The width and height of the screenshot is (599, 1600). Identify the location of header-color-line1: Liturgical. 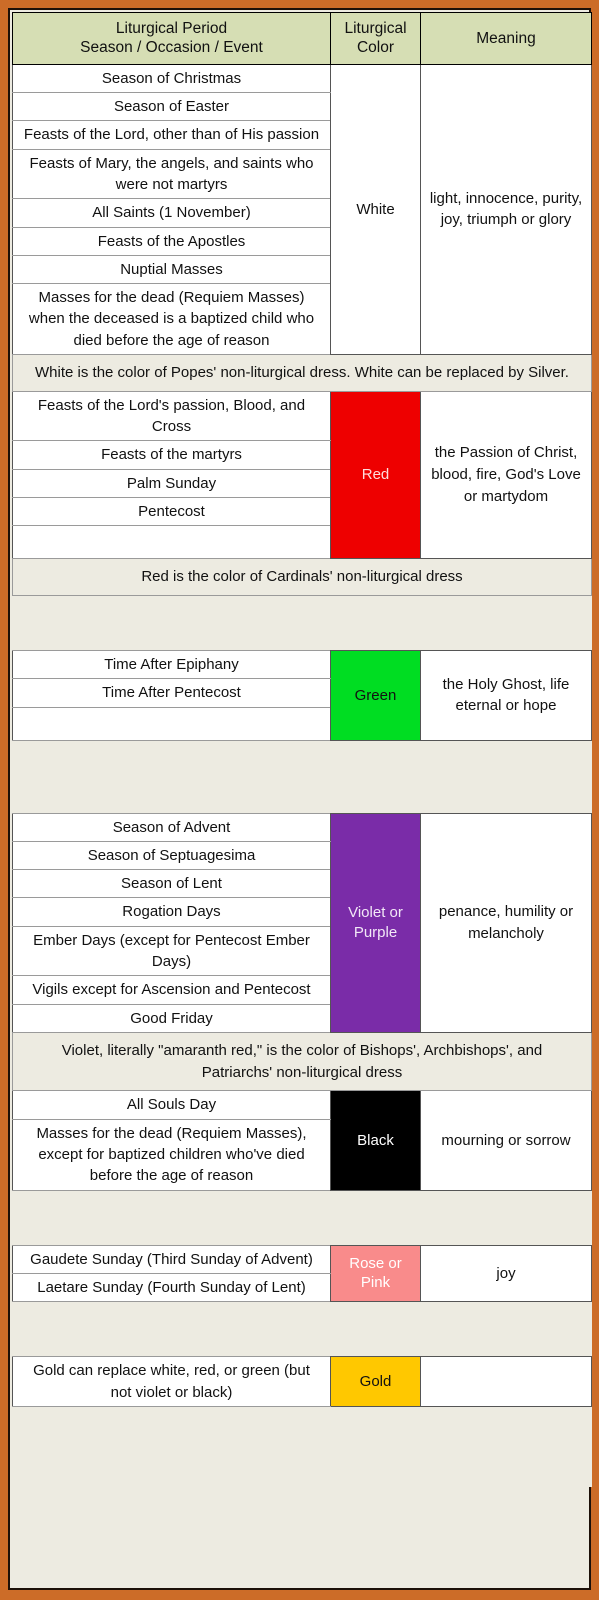
(375, 28).